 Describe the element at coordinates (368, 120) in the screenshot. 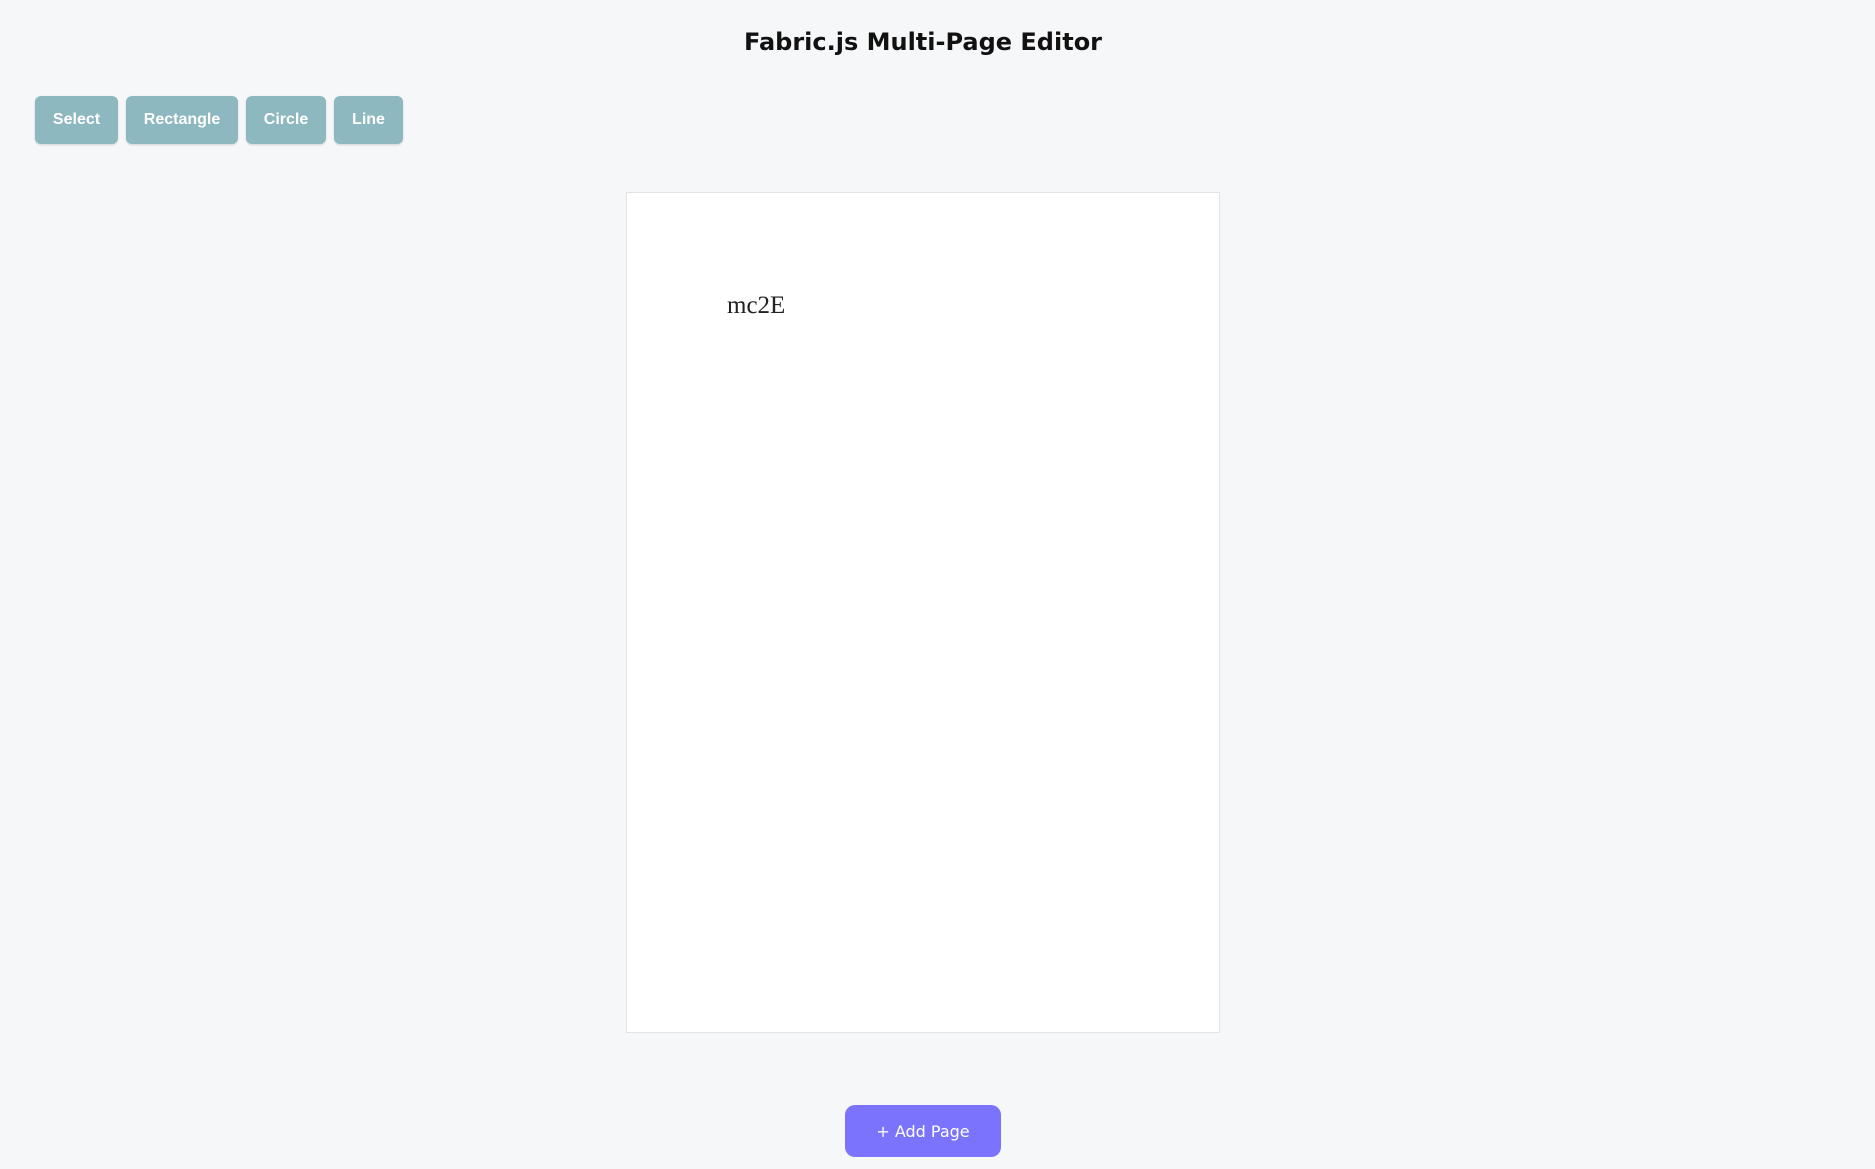

I see `line-tool-button: Line` at that location.